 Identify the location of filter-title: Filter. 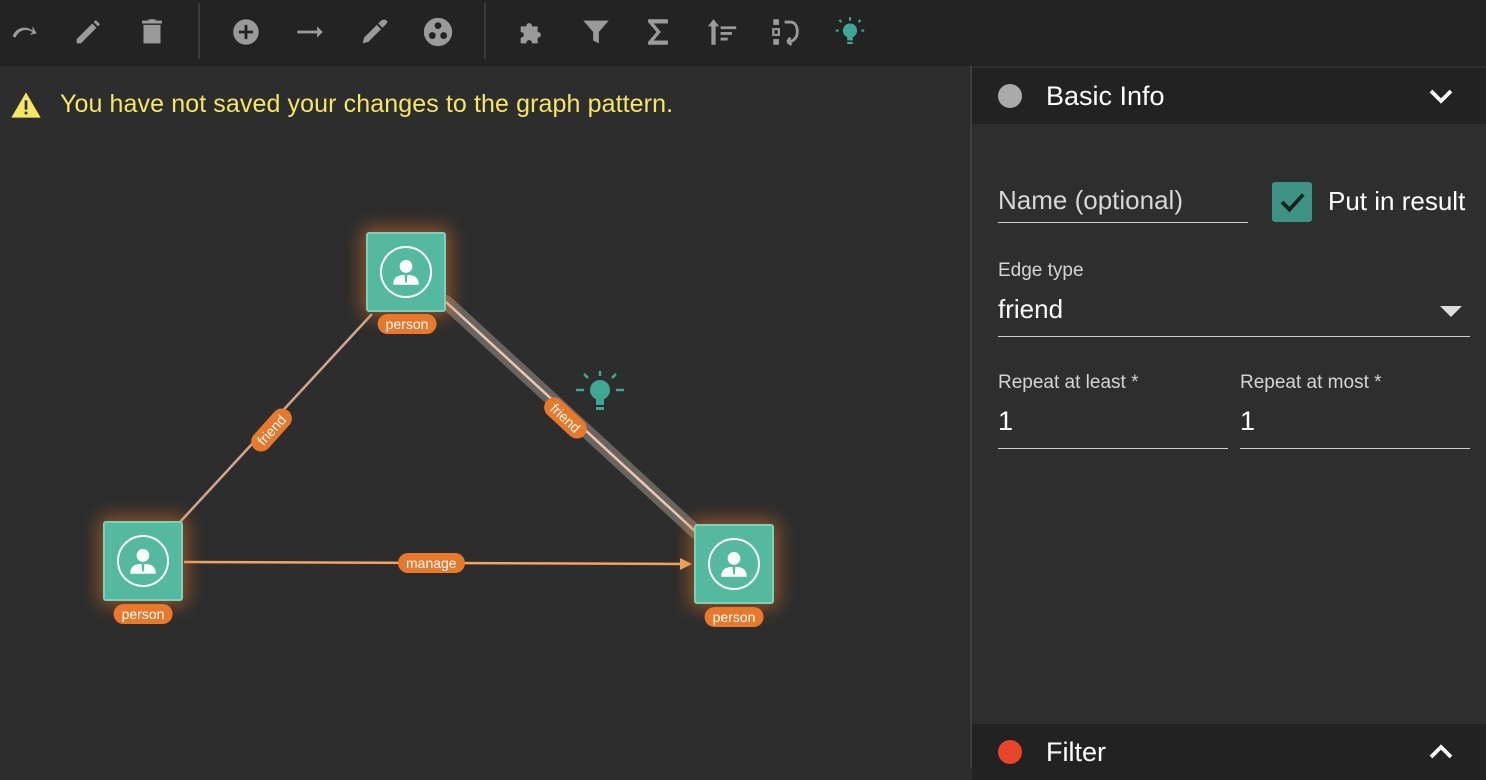
(1076, 751).